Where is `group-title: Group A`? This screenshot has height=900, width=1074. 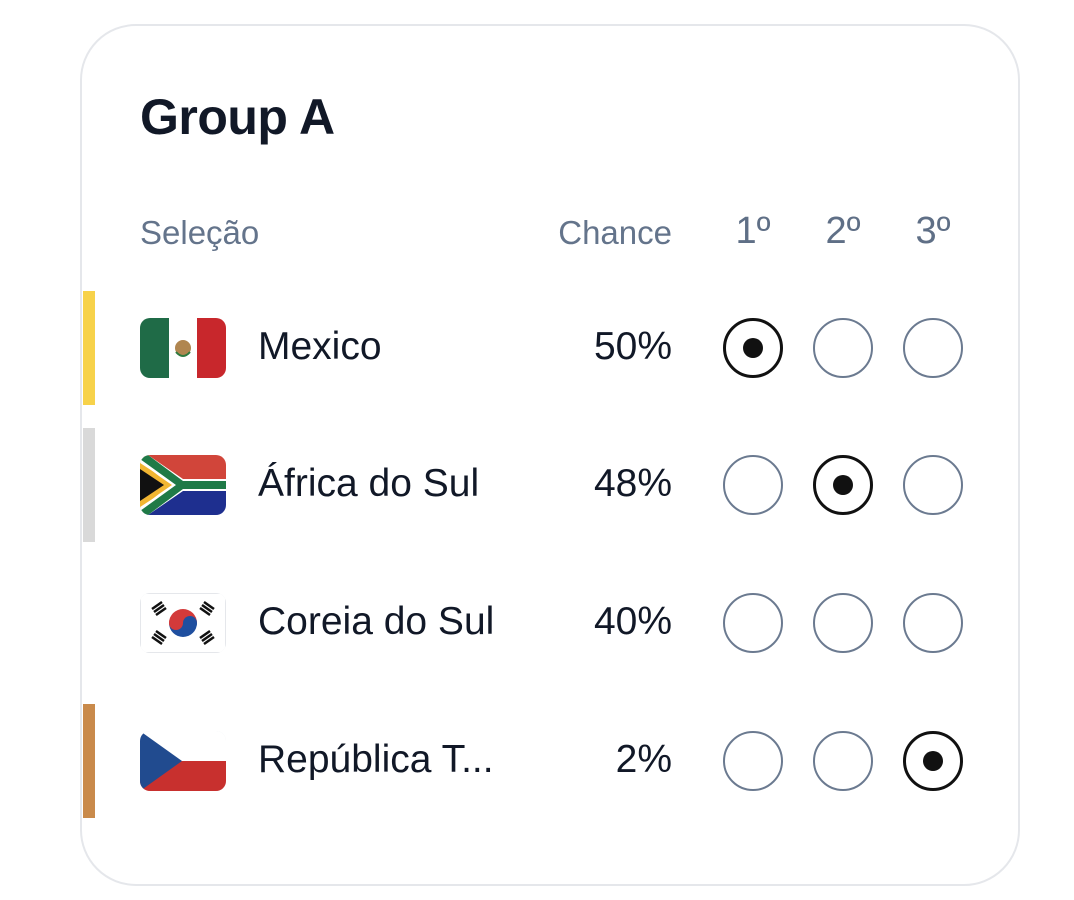 group-title: Group A is located at coordinates (237, 117).